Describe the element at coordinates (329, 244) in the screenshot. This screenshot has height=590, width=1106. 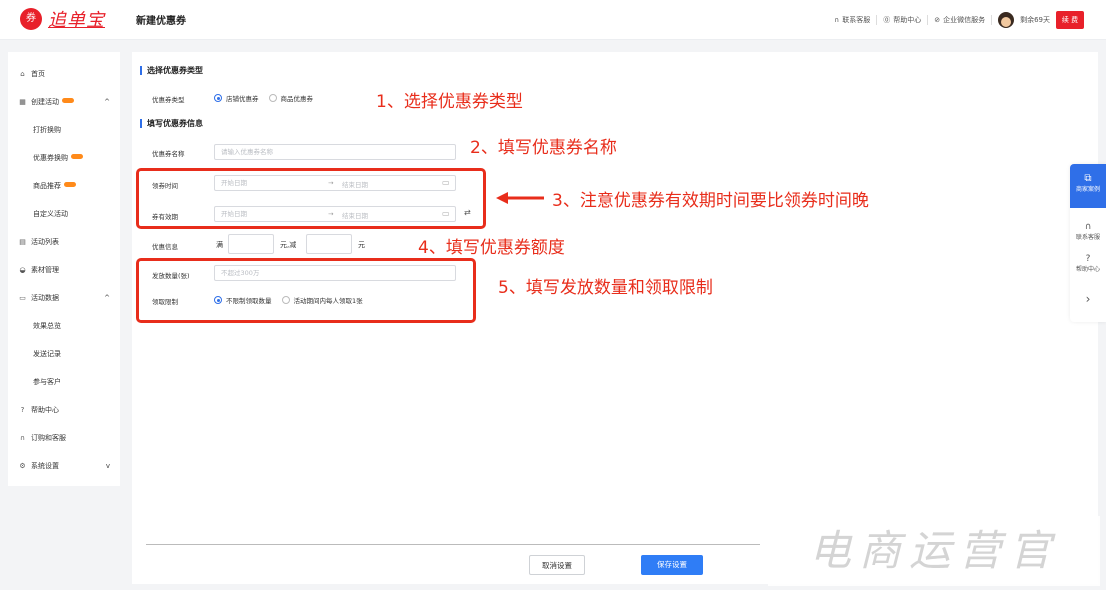
I see `discount-amount-input` at that location.